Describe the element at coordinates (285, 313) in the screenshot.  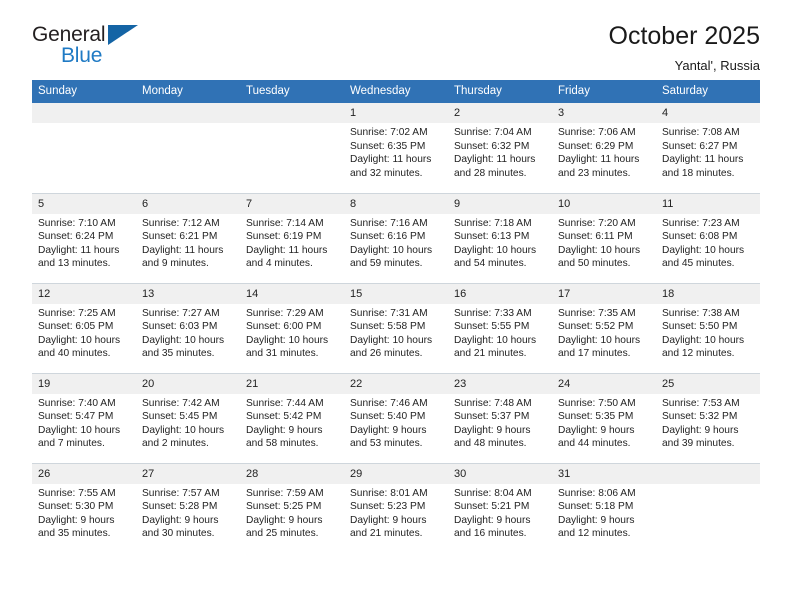
I see `sunrise-text: Sunrise: 7:29 AM` at that location.